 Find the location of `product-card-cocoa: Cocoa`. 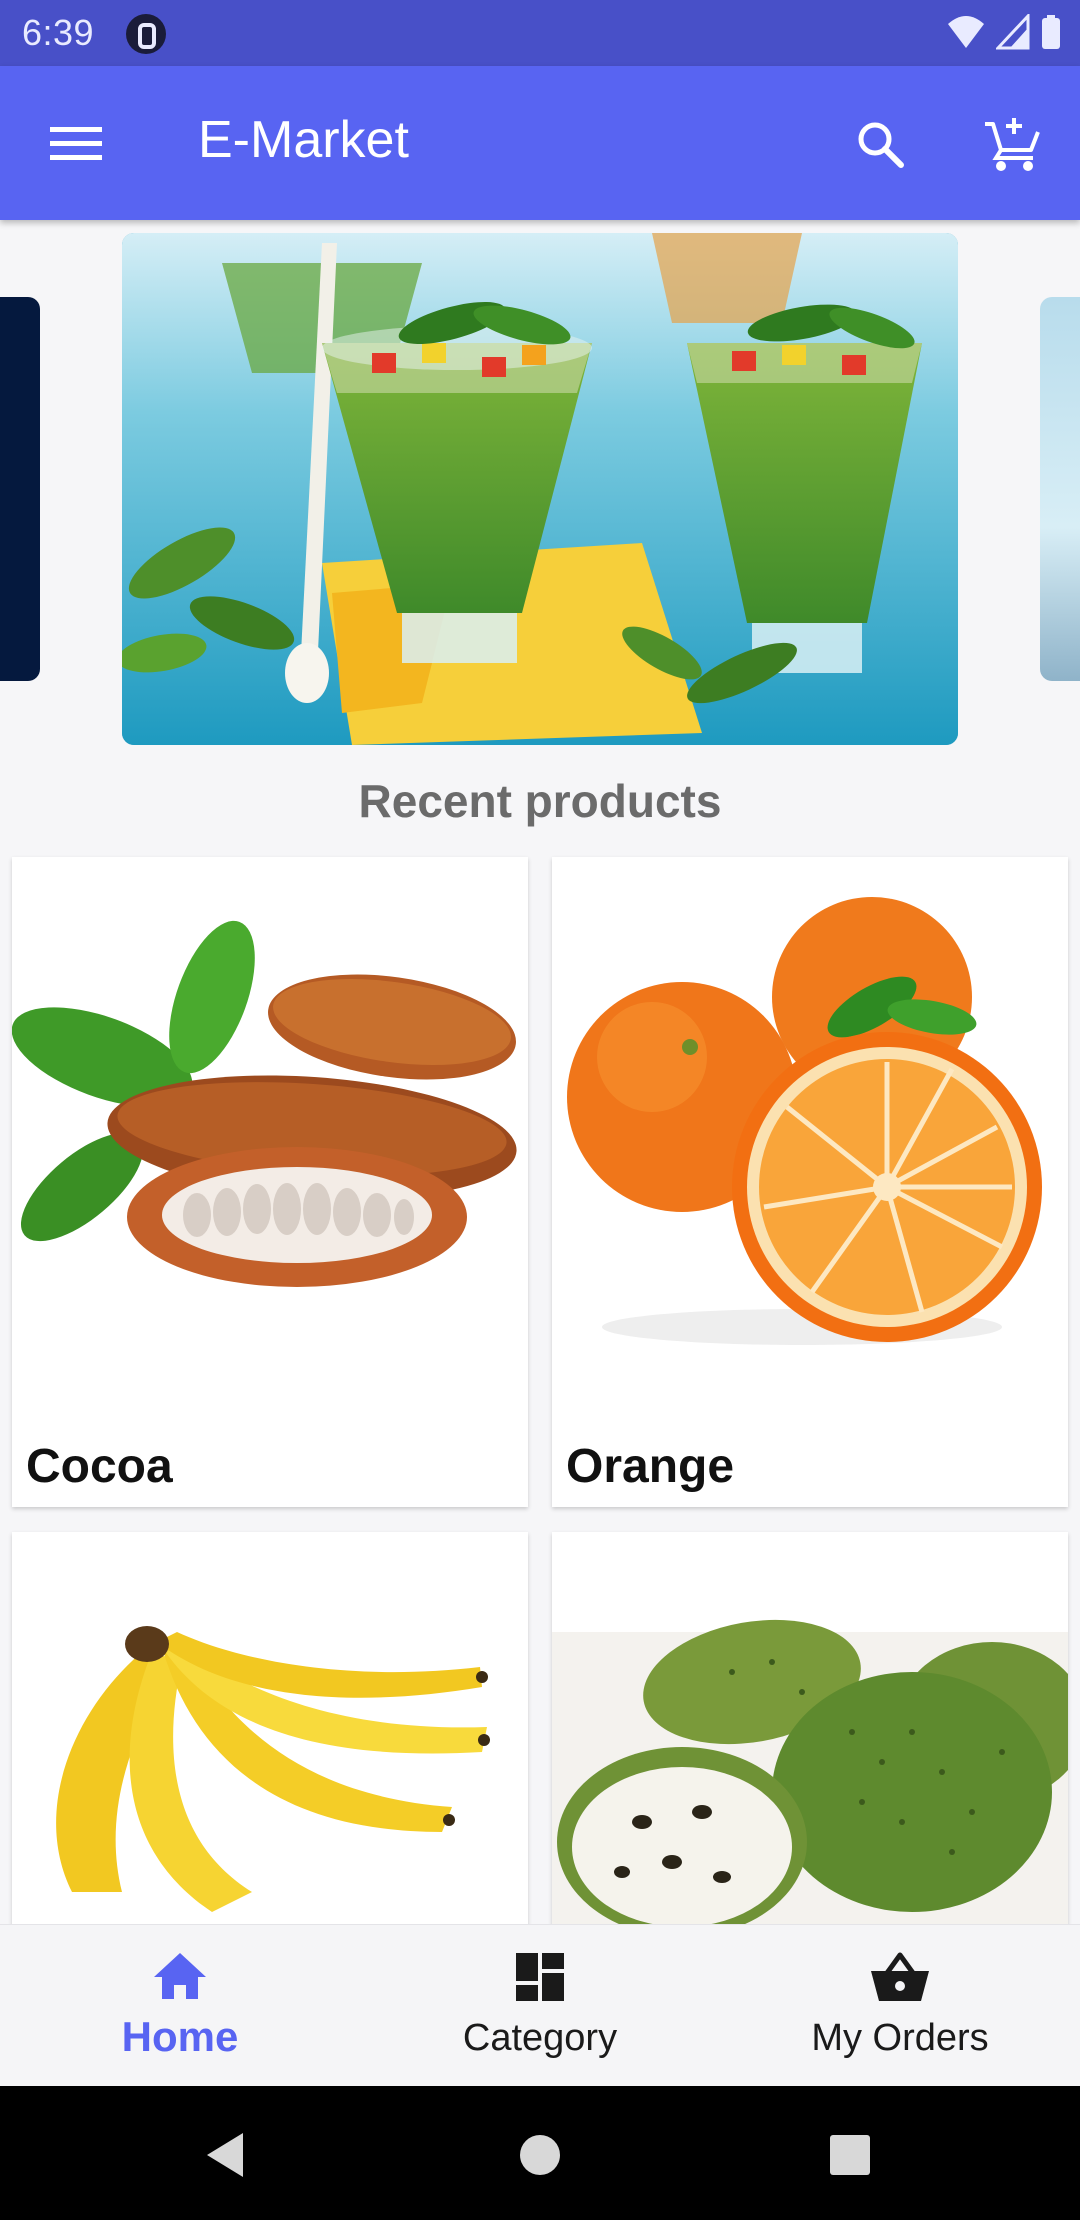

product-card-cocoa: Cocoa is located at coordinates (270, 1182).